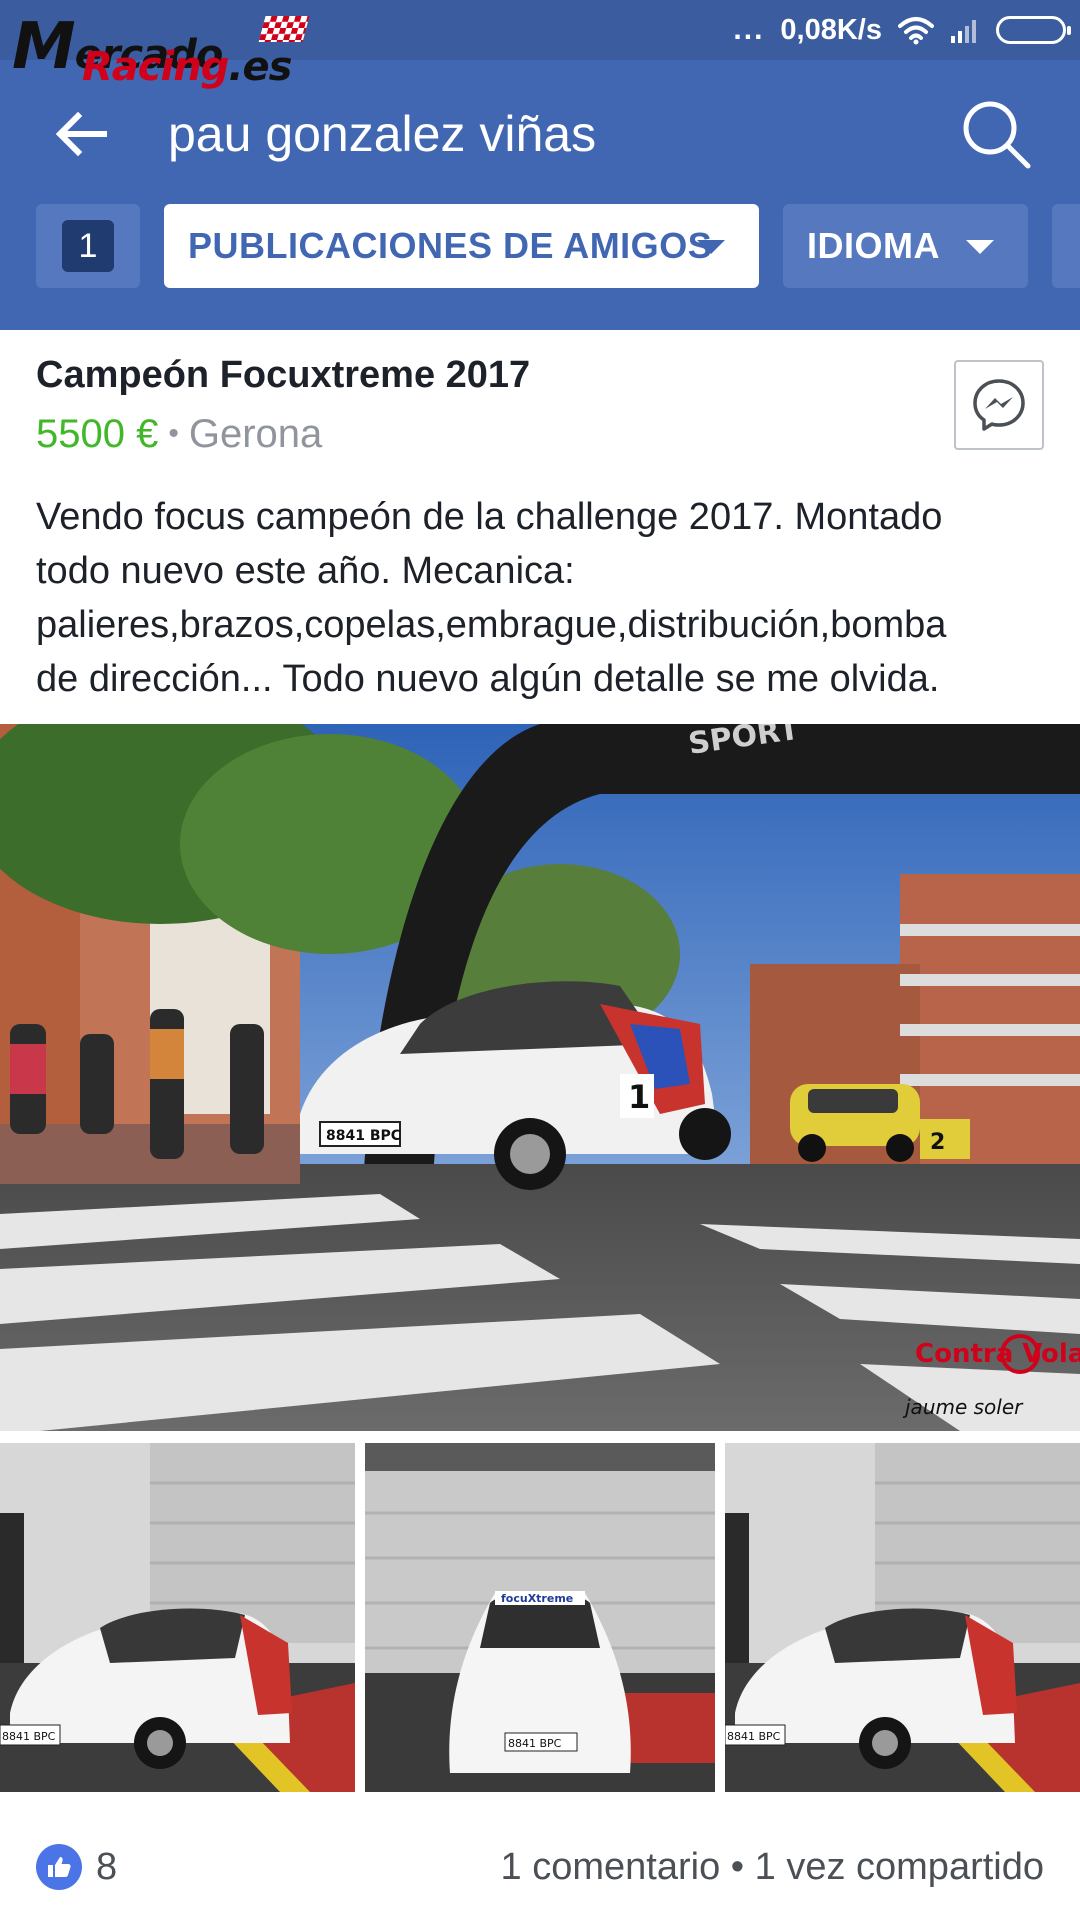  I want to click on windshield-banner: focuXtreme, so click(537, 1598).